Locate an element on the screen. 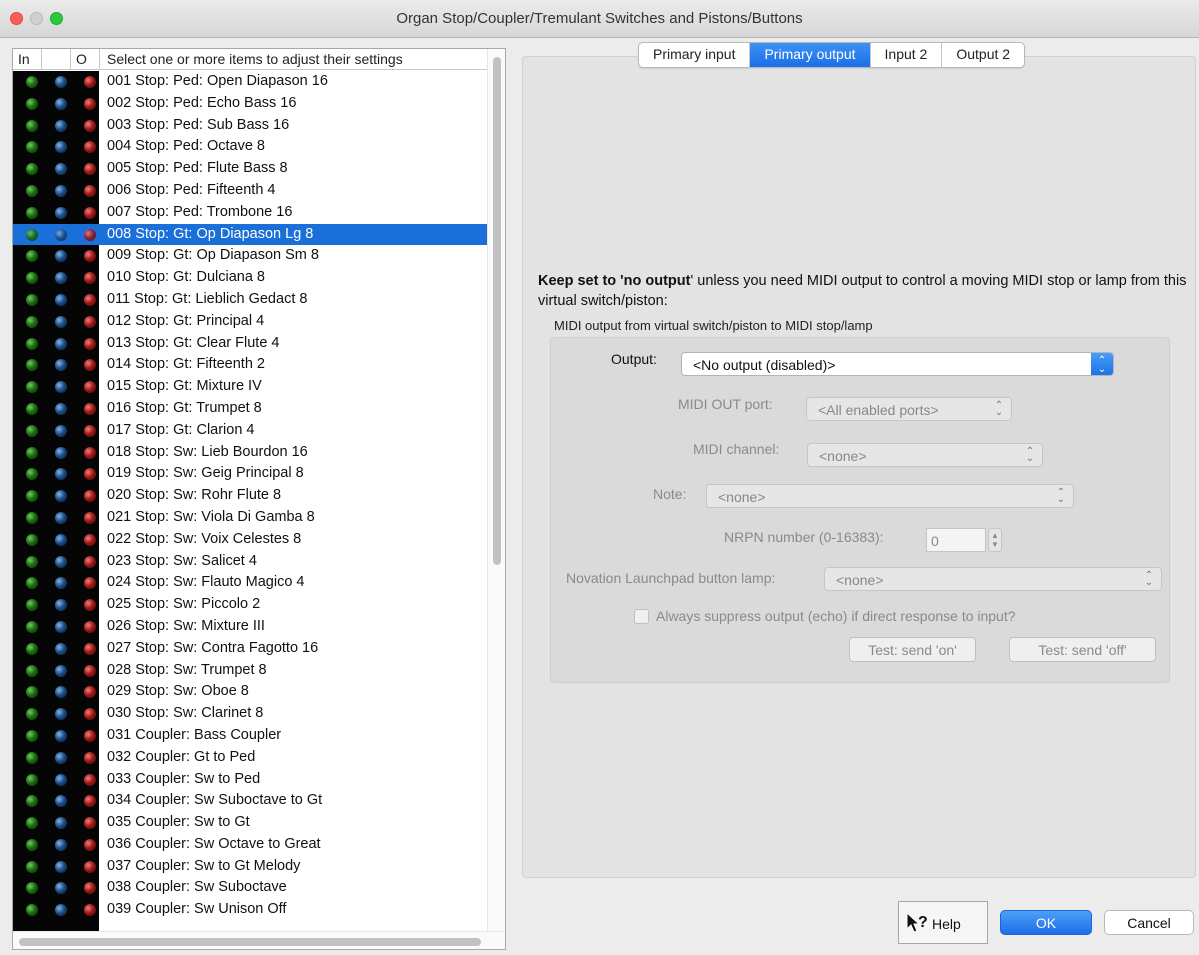 This screenshot has height=955, width=1199. list-item: 028 Stop: Sw: Trumpet 8 is located at coordinates (250, 671).